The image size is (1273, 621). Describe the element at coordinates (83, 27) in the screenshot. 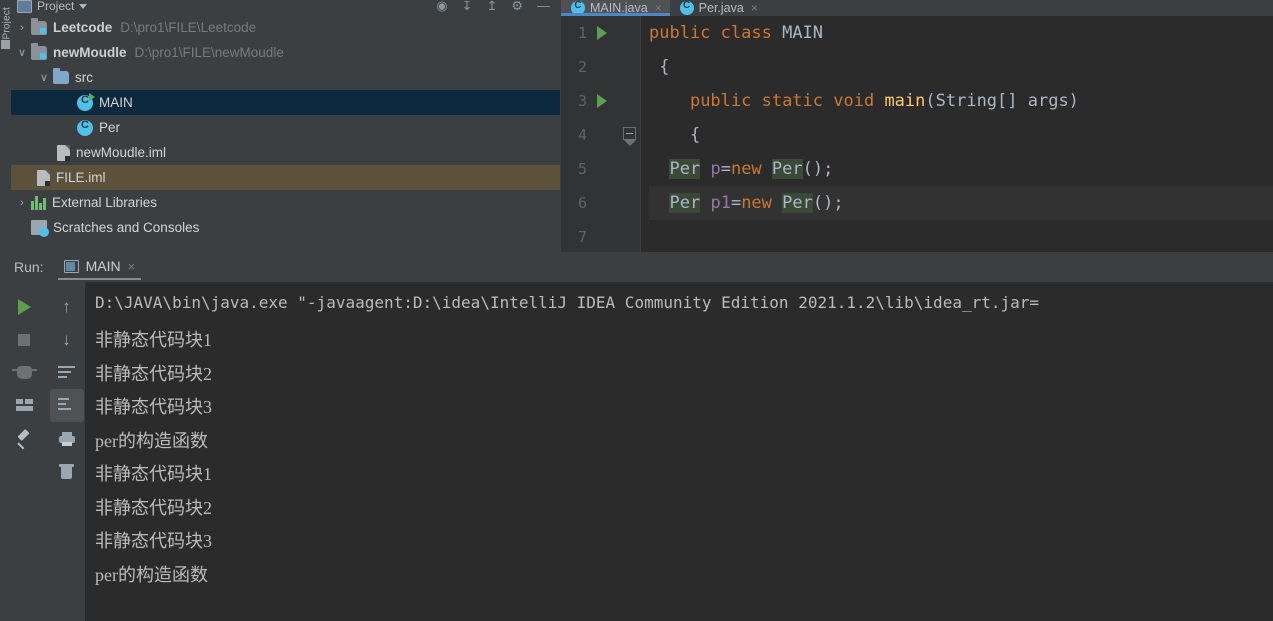

I see `tree-node-label: Leetcode` at that location.